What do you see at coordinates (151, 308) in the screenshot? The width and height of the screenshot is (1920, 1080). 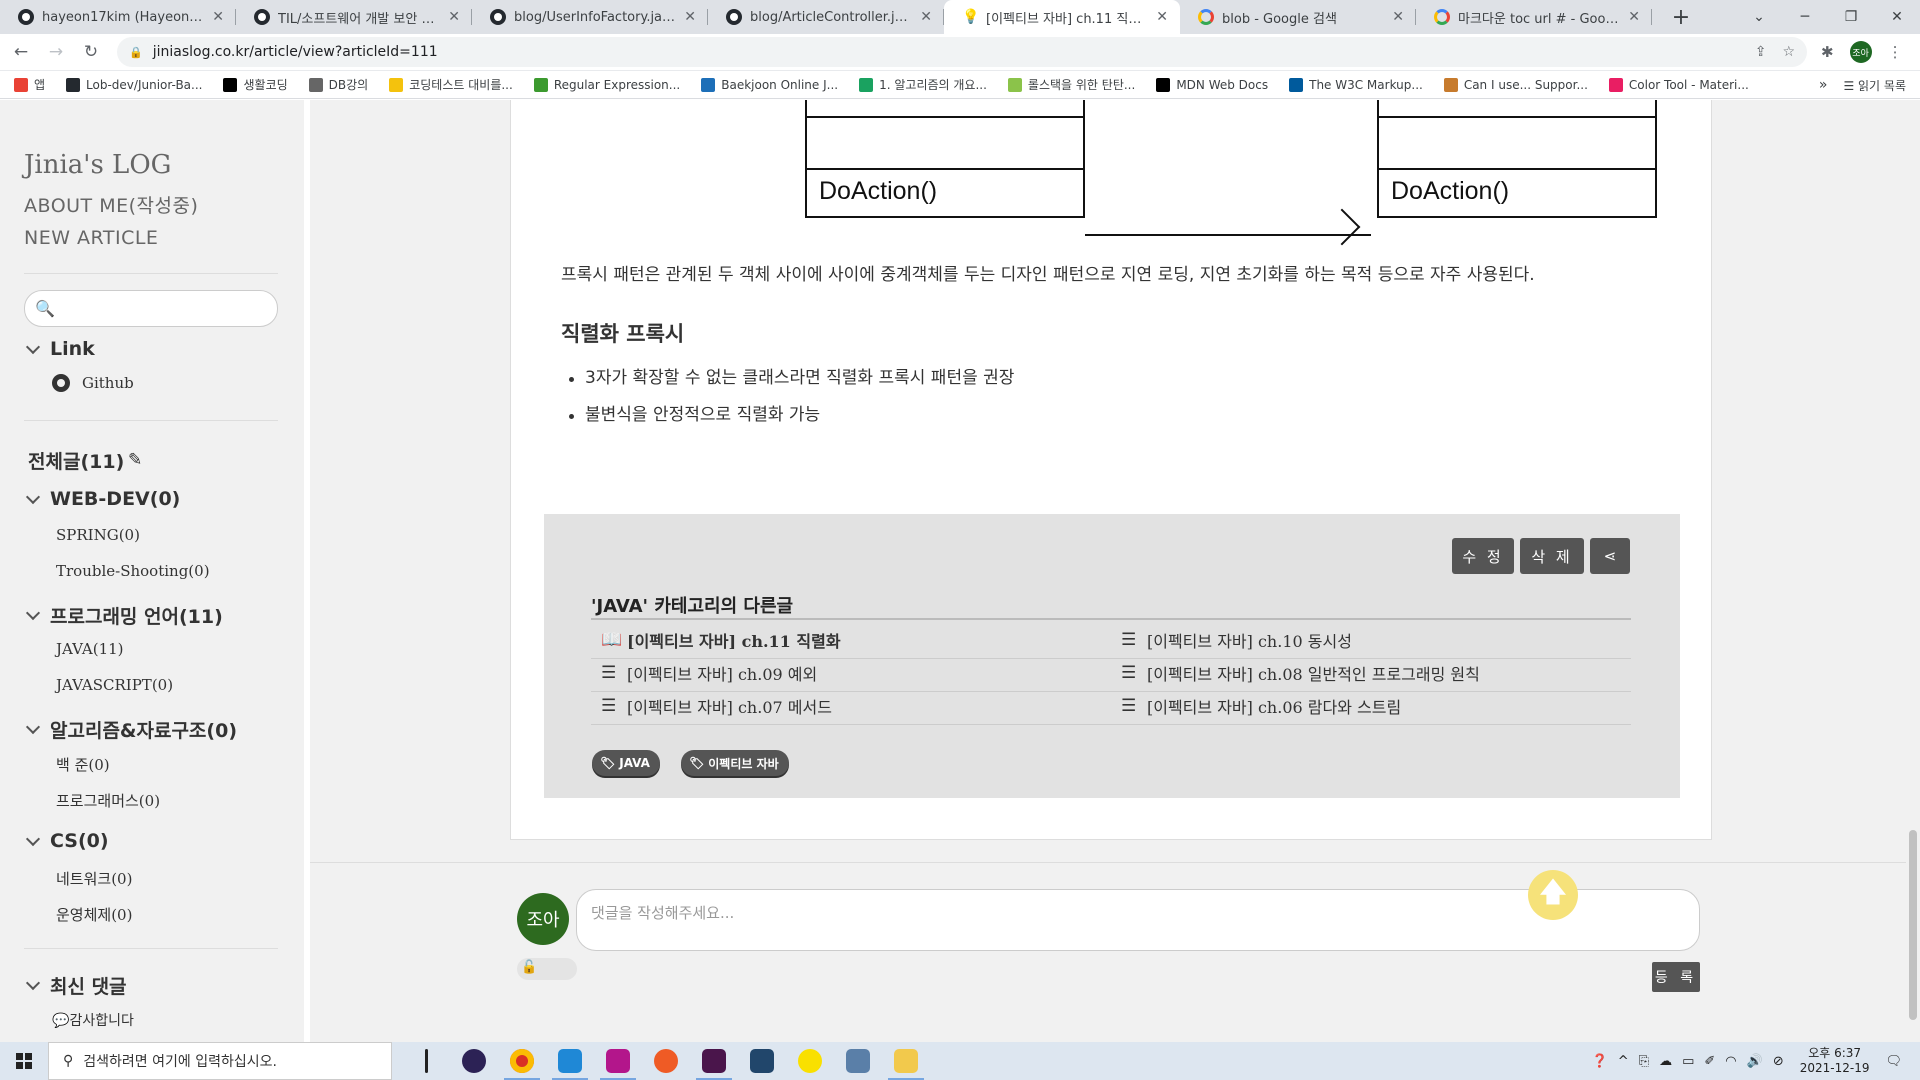 I see `search-input: 🔍` at bounding box center [151, 308].